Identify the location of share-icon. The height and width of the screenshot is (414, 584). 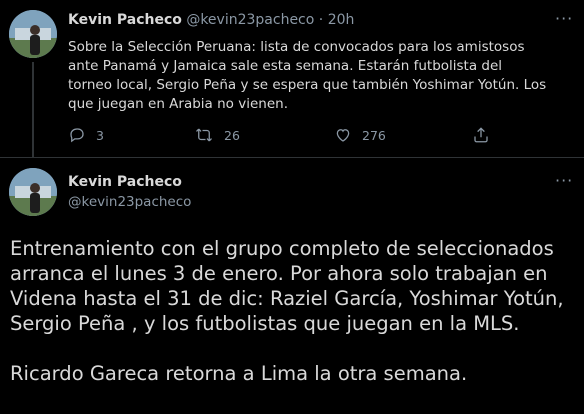
(481, 135).